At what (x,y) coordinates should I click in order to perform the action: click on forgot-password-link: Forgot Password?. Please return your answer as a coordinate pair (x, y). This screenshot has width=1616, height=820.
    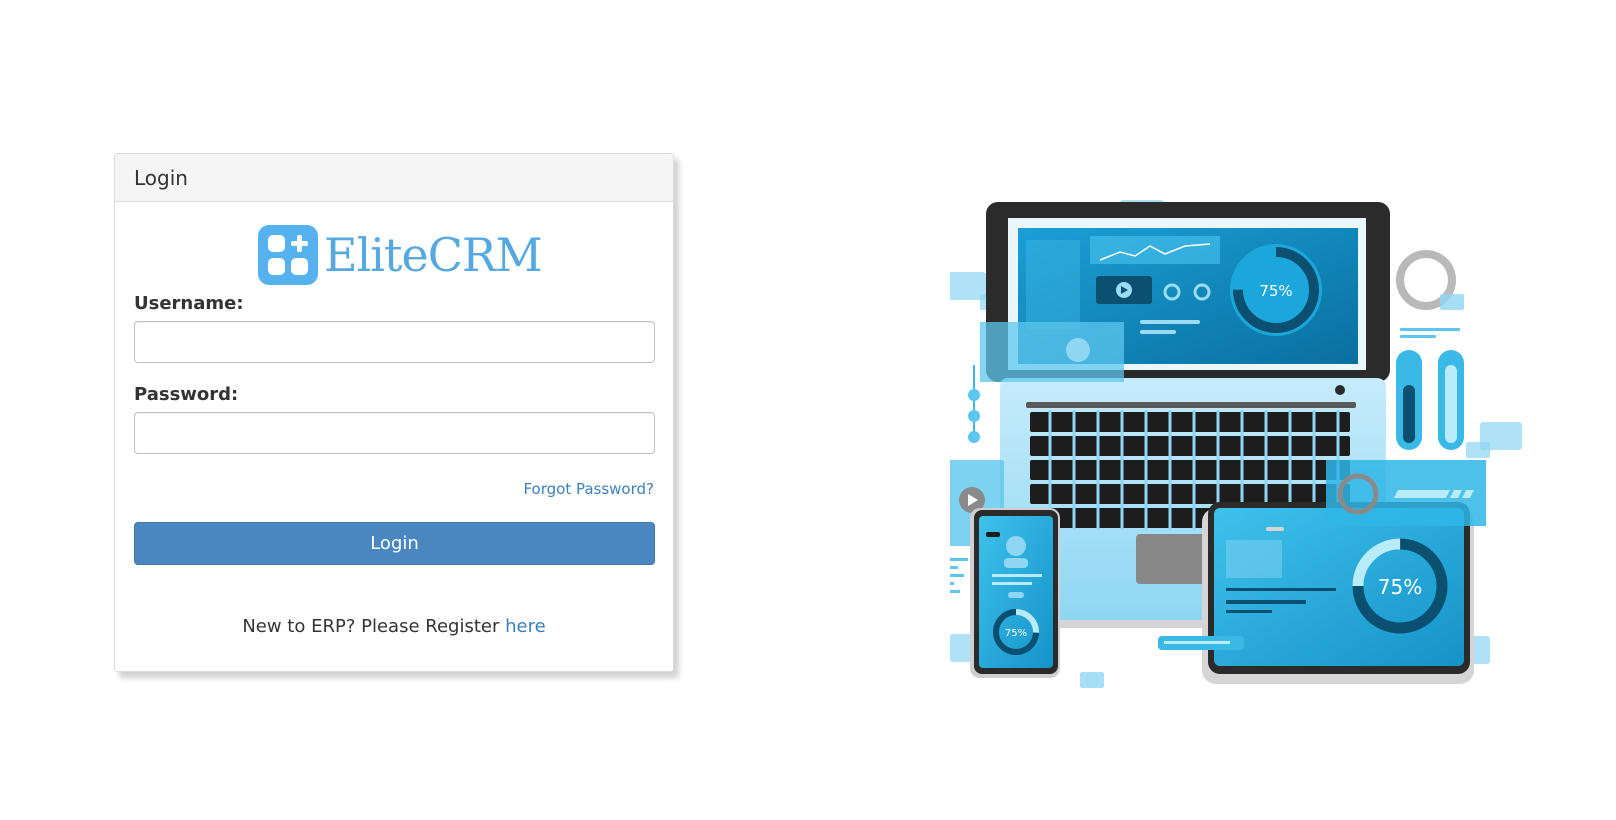
    Looking at the image, I should click on (588, 489).